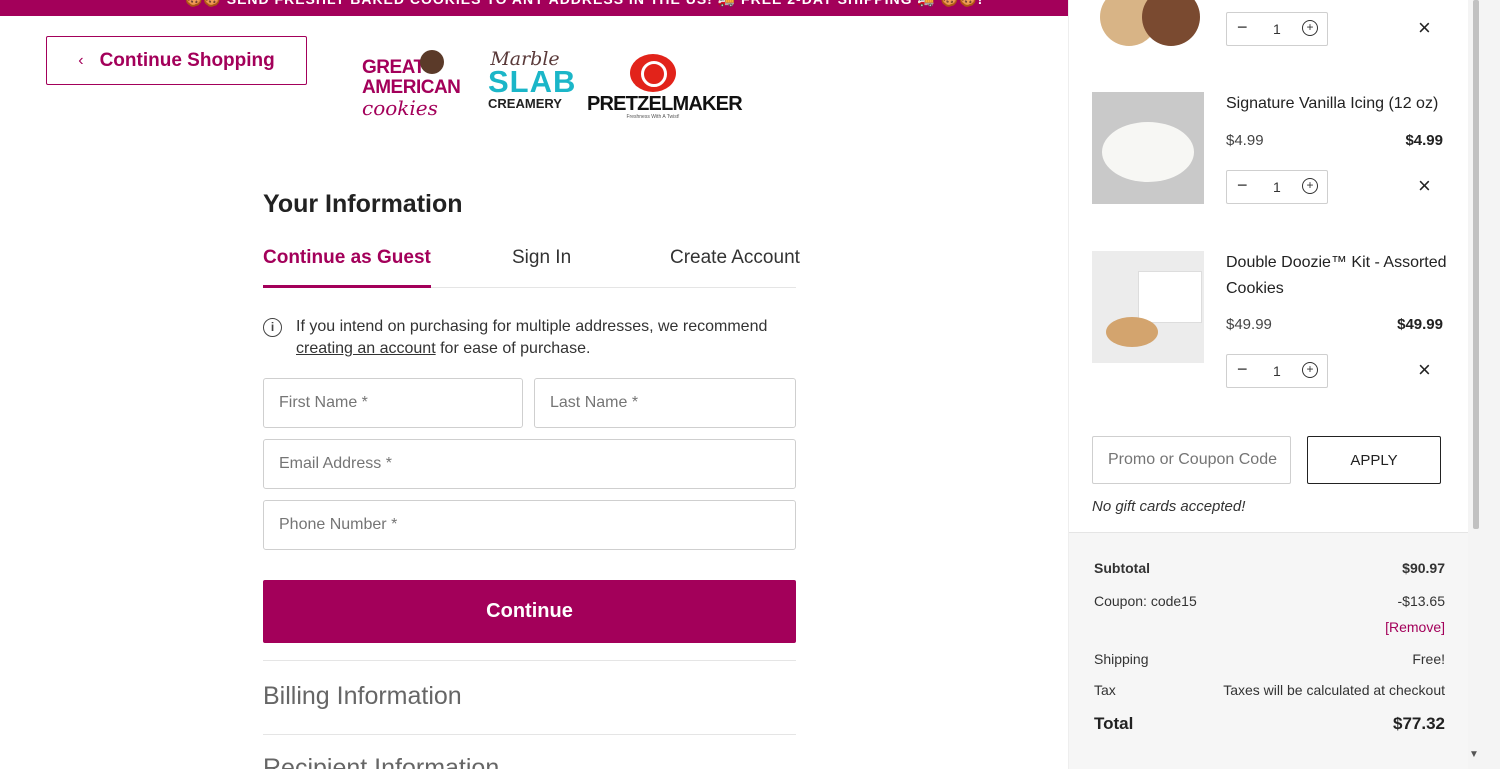 The width and height of the screenshot is (1500, 769). What do you see at coordinates (381, 761) in the screenshot?
I see `recipient-information-heading: Recipient Information` at bounding box center [381, 761].